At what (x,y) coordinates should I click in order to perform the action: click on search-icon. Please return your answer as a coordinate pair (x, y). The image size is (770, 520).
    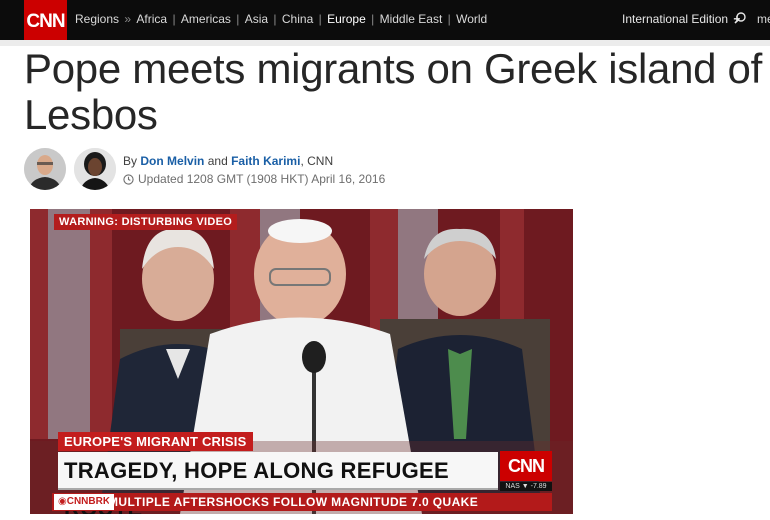
    Looking at the image, I should click on (740, 18).